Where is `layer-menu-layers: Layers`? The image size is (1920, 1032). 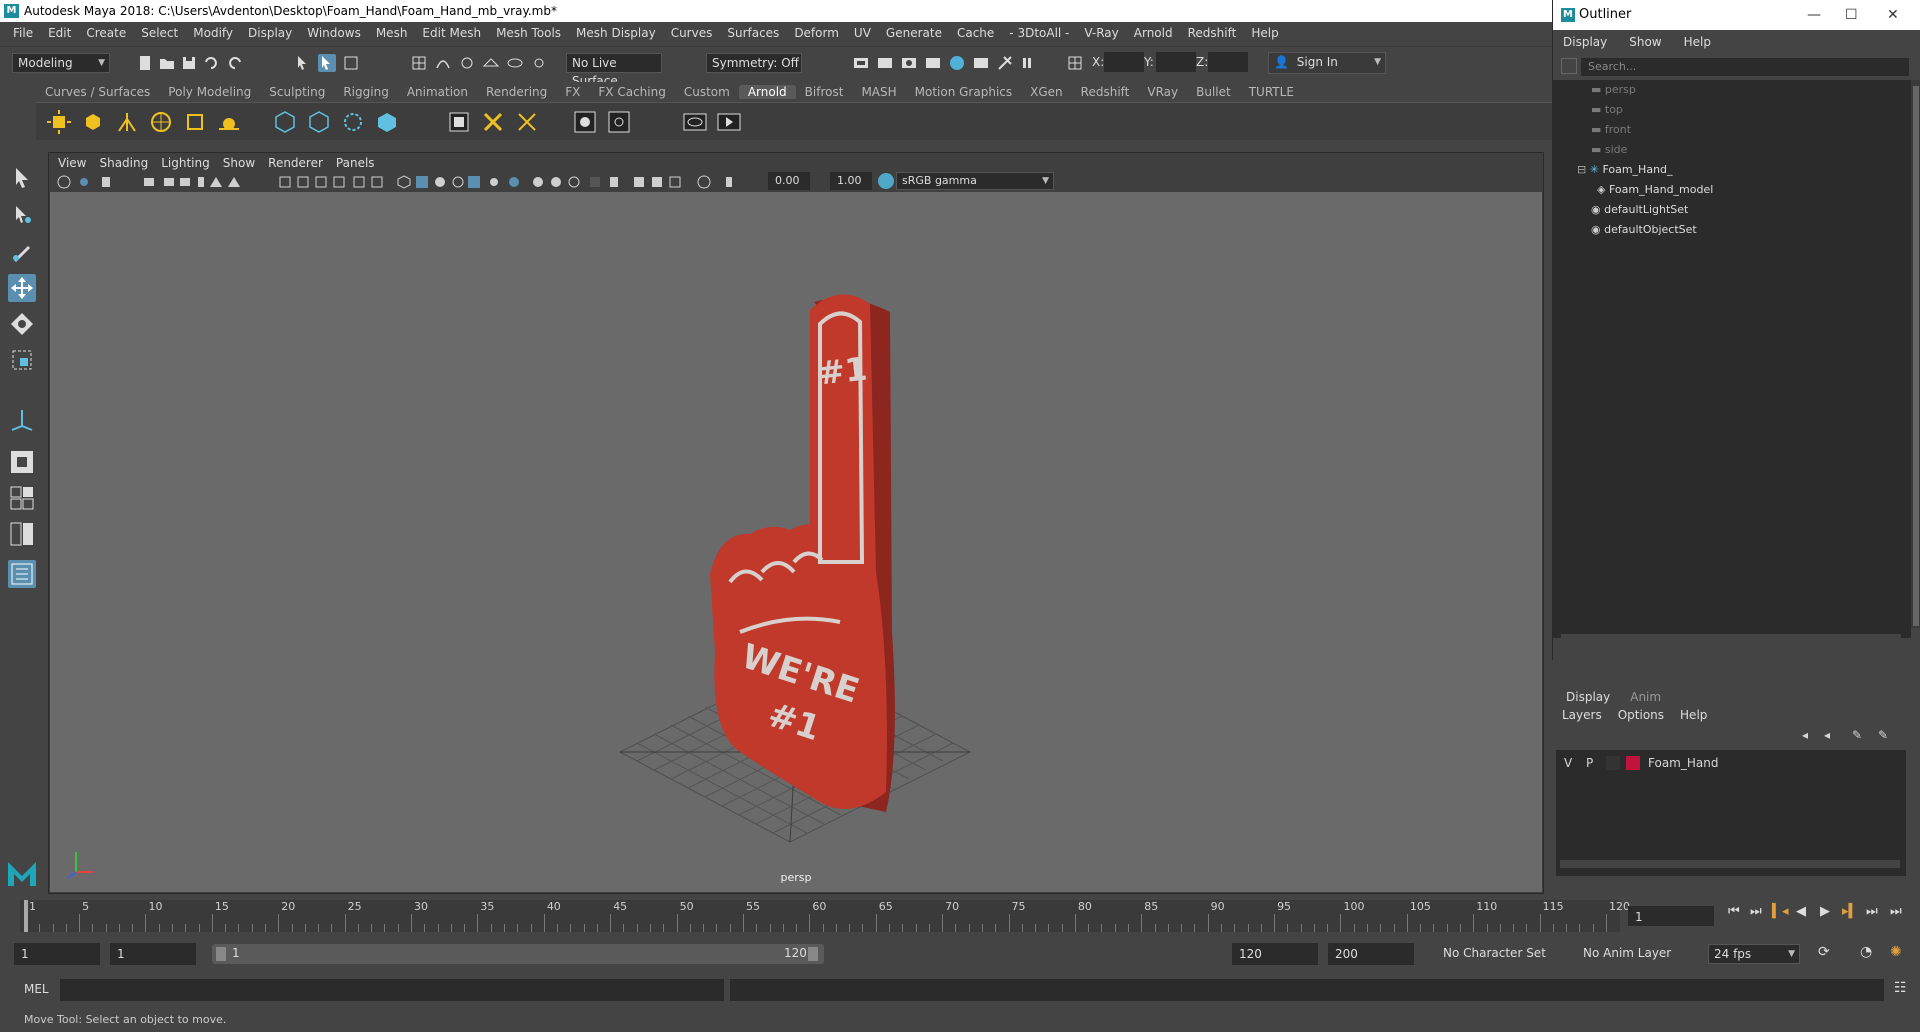
layer-menu-layers: Layers is located at coordinates (1582, 715).